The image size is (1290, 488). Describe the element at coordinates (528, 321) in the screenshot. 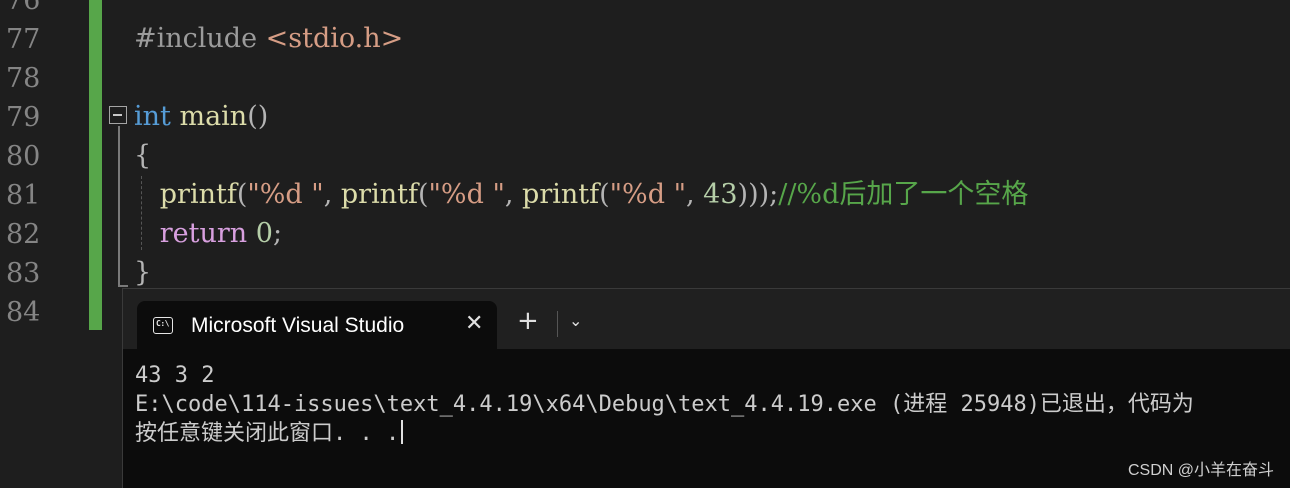

I see `new-tab-button: +` at that location.